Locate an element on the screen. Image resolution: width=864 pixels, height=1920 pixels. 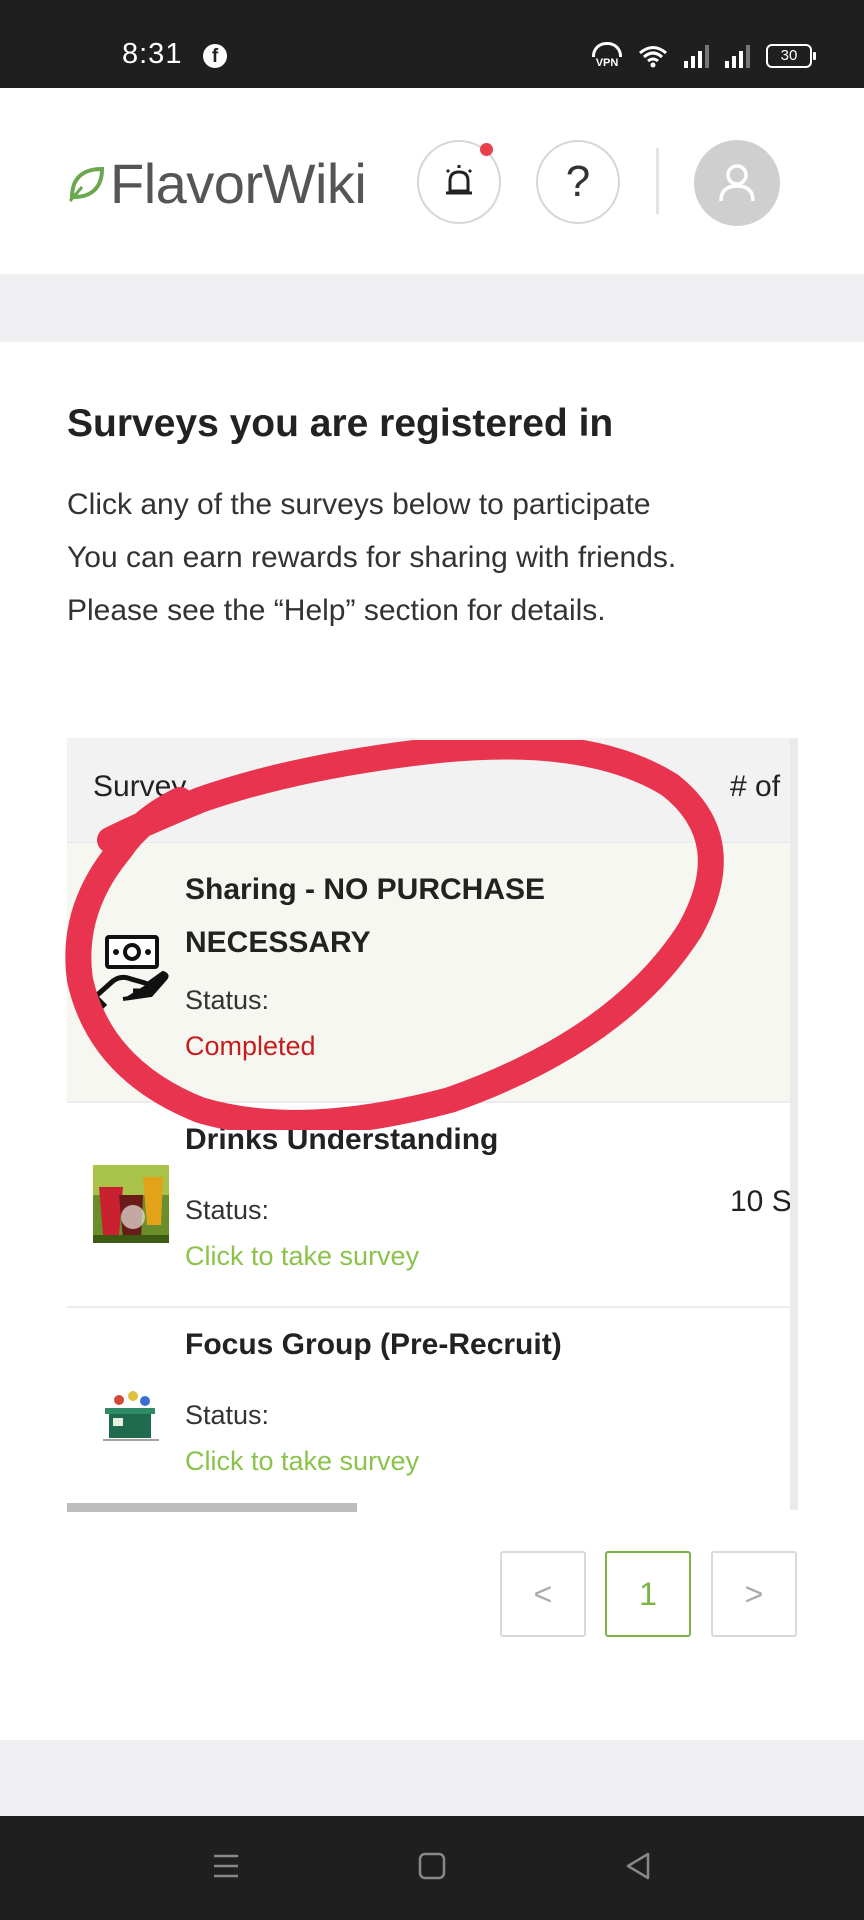
home-icon is located at coordinates (432, 1866).